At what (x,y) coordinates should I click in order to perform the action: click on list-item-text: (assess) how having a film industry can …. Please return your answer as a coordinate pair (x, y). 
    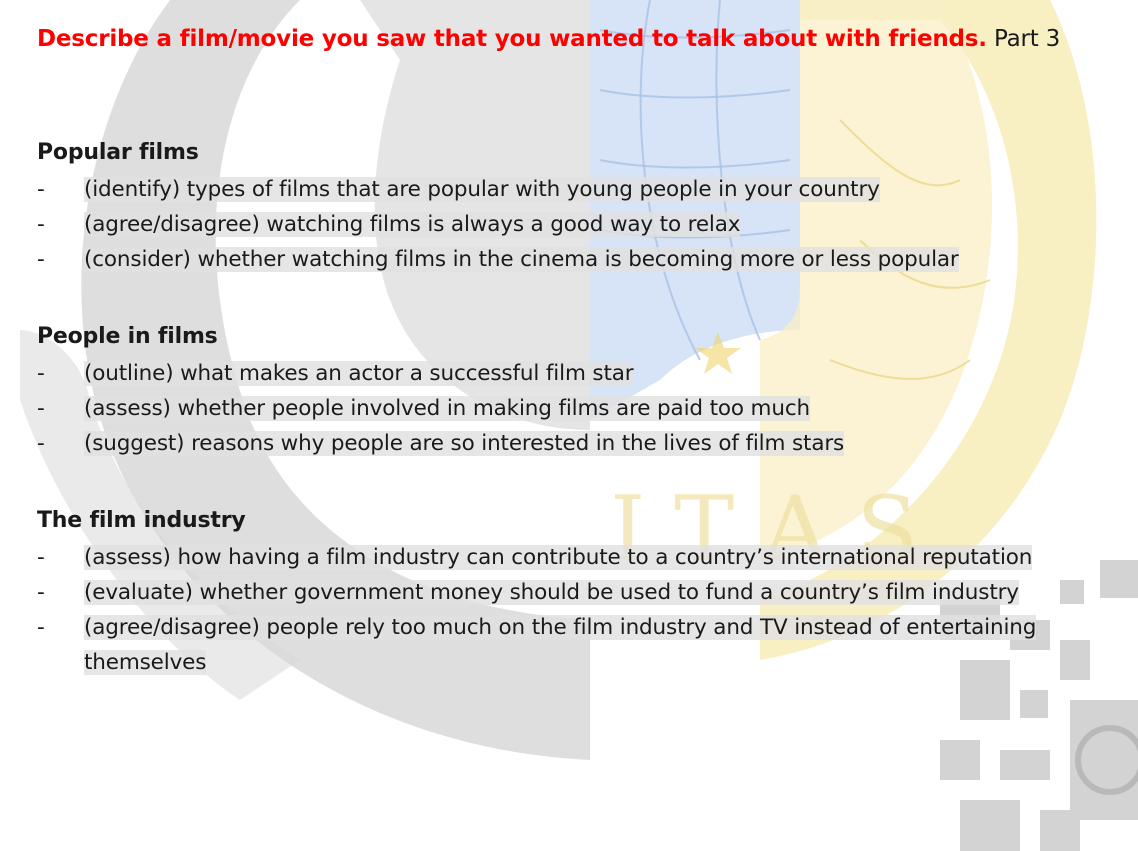
    Looking at the image, I should click on (558, 557).